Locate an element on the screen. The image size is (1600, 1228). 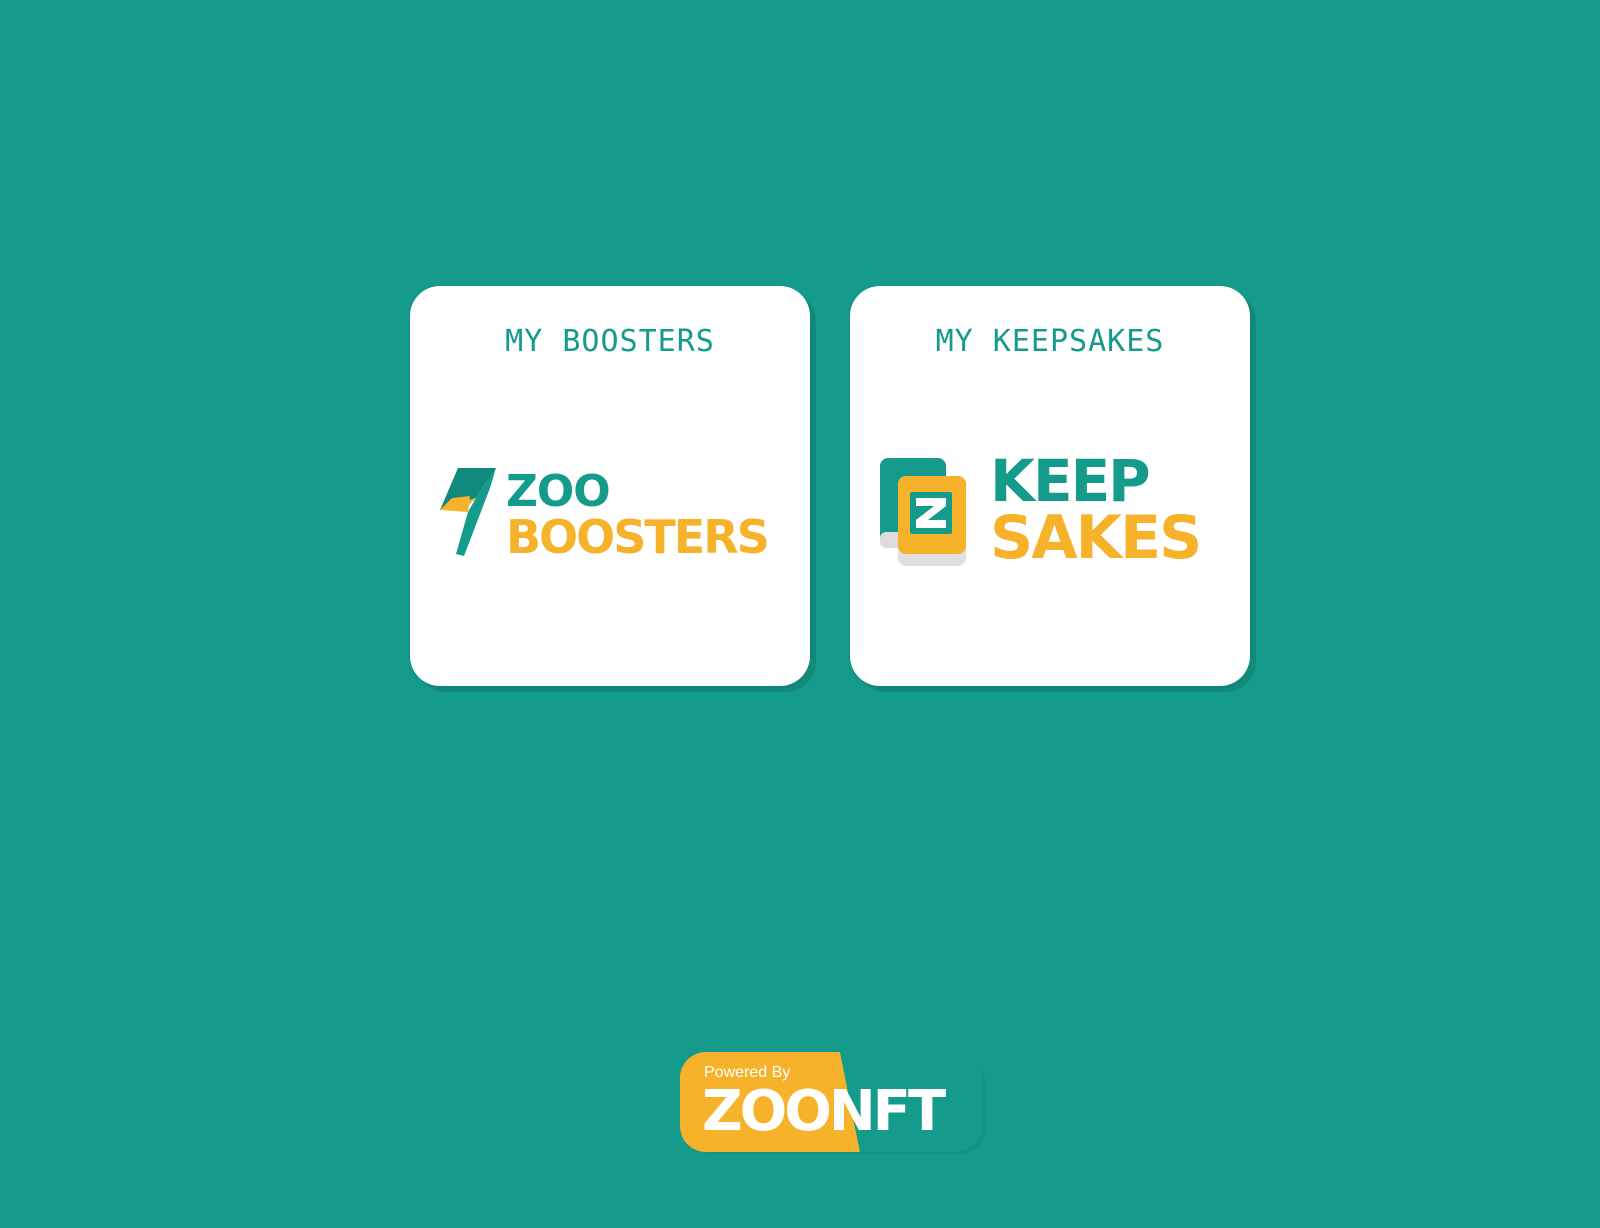
my-boosters-card: MY BOOSTERS ZOO BOOSTERS is located at coordinates (610, 486).